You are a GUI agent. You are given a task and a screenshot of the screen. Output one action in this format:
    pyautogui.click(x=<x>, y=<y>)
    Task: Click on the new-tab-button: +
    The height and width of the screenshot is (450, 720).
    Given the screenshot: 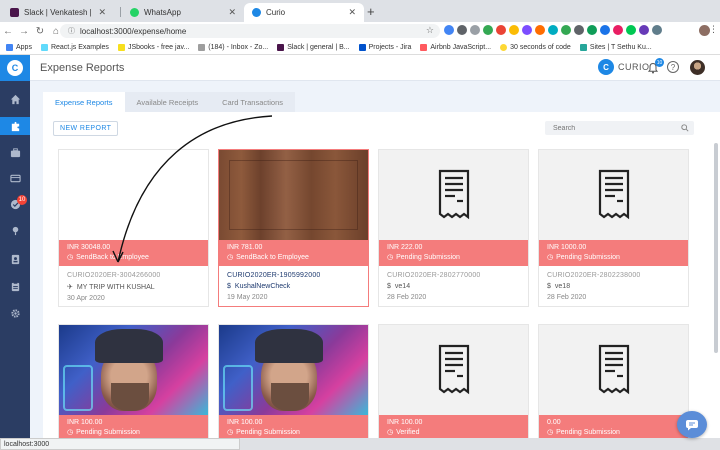 What is the action you would take?
    pyautogui.click(x=371, y=11)
    